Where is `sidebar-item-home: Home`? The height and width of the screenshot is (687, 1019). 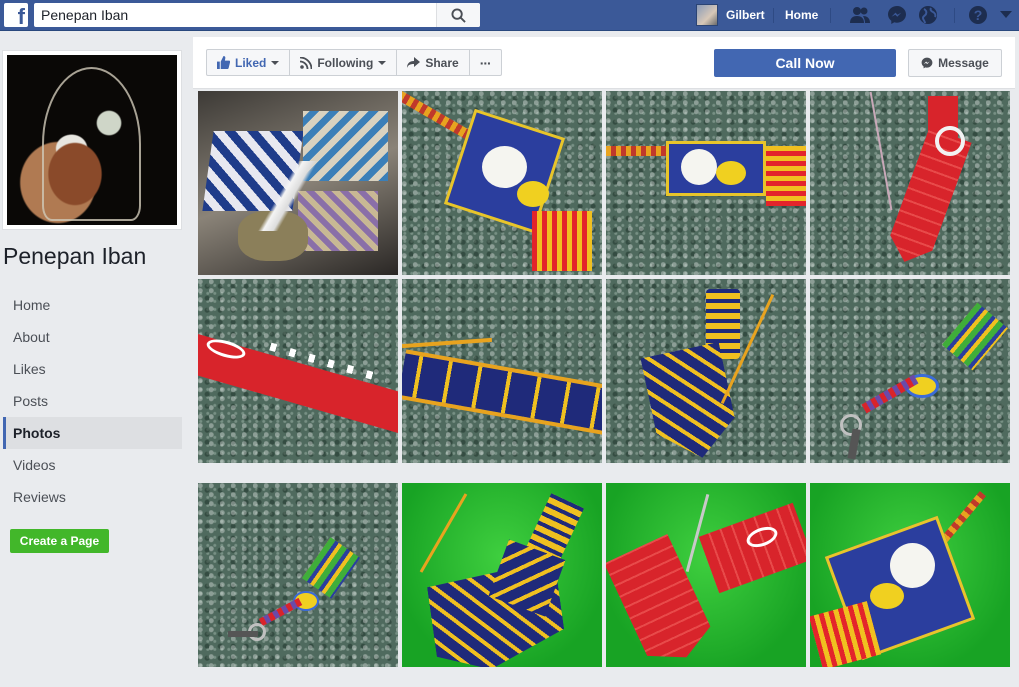
sidebar-item-home: Home is located at coordinates (92, 305).